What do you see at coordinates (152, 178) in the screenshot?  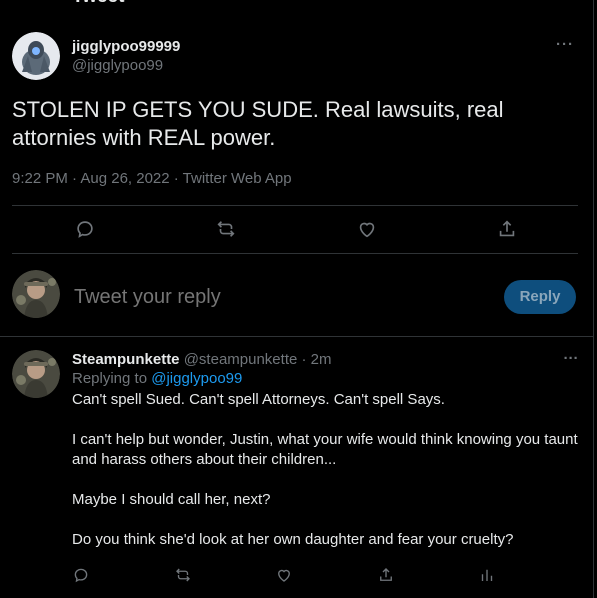 I see `tweet-meta: 9:22 PM · Aug 26, 2022 · Twitter Web App` at bounding box center [152, 178].